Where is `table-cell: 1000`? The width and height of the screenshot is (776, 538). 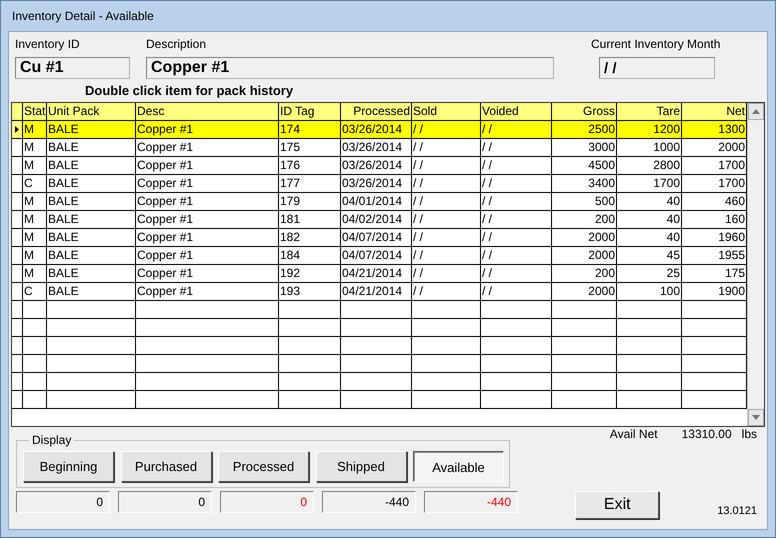 table-cell: 1000 is located at coordinates (649, 148).